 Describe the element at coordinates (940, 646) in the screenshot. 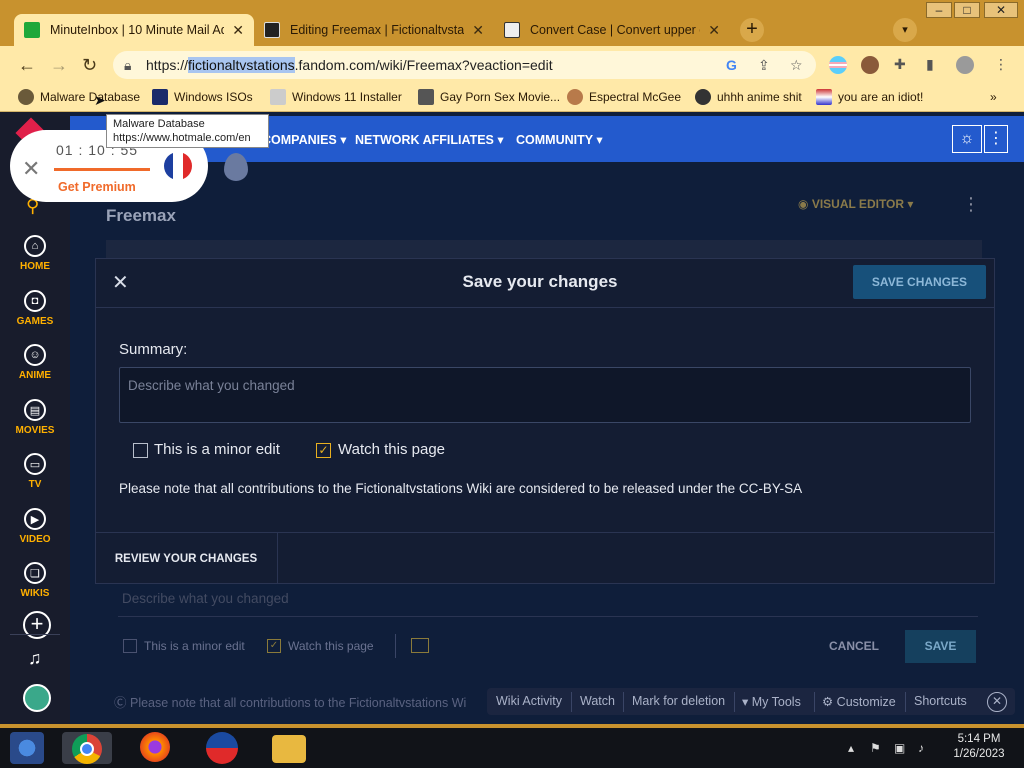

I see `save-button: SAVE` at that location.